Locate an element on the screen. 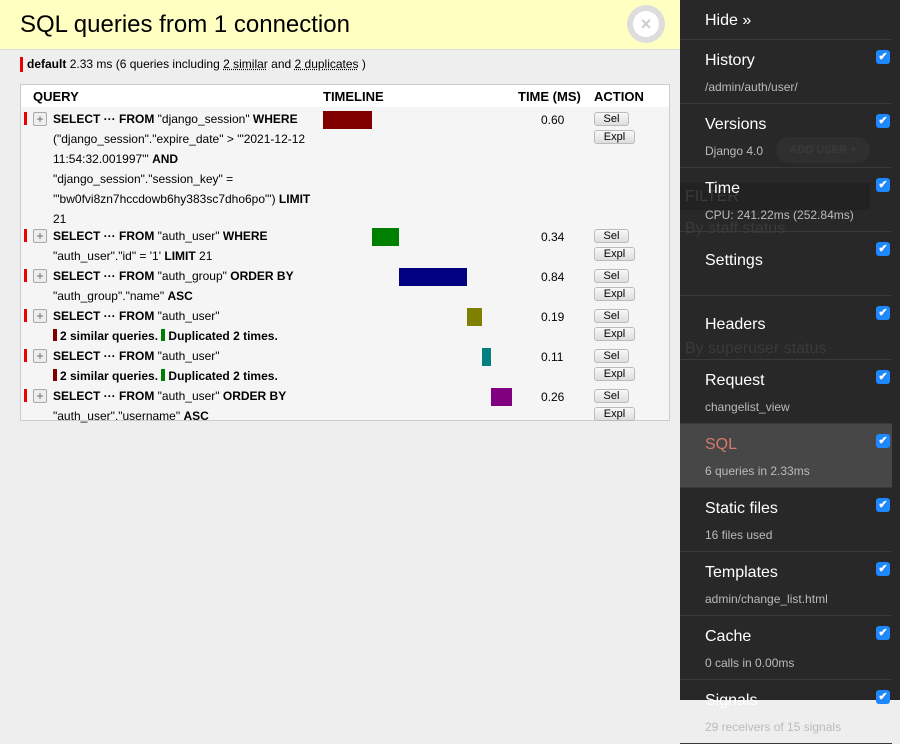 Image resolution: width=900 pixels, height=744 pixels. query-time: 0.60 is located at coordinates (553, 120).